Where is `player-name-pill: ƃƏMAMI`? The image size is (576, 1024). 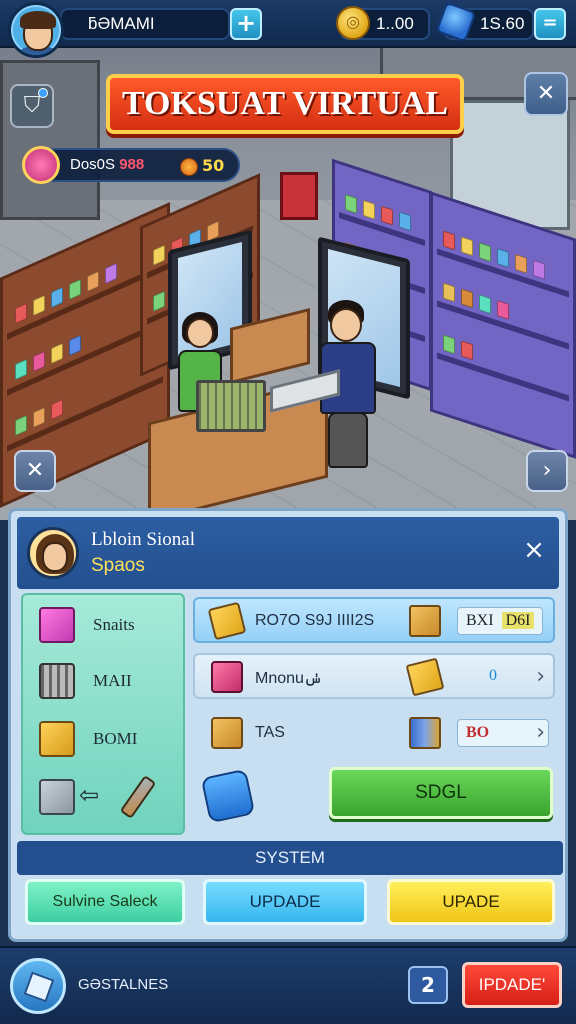
player-name-pill: ƃƏMAMI is located at coordinates (145, 24).